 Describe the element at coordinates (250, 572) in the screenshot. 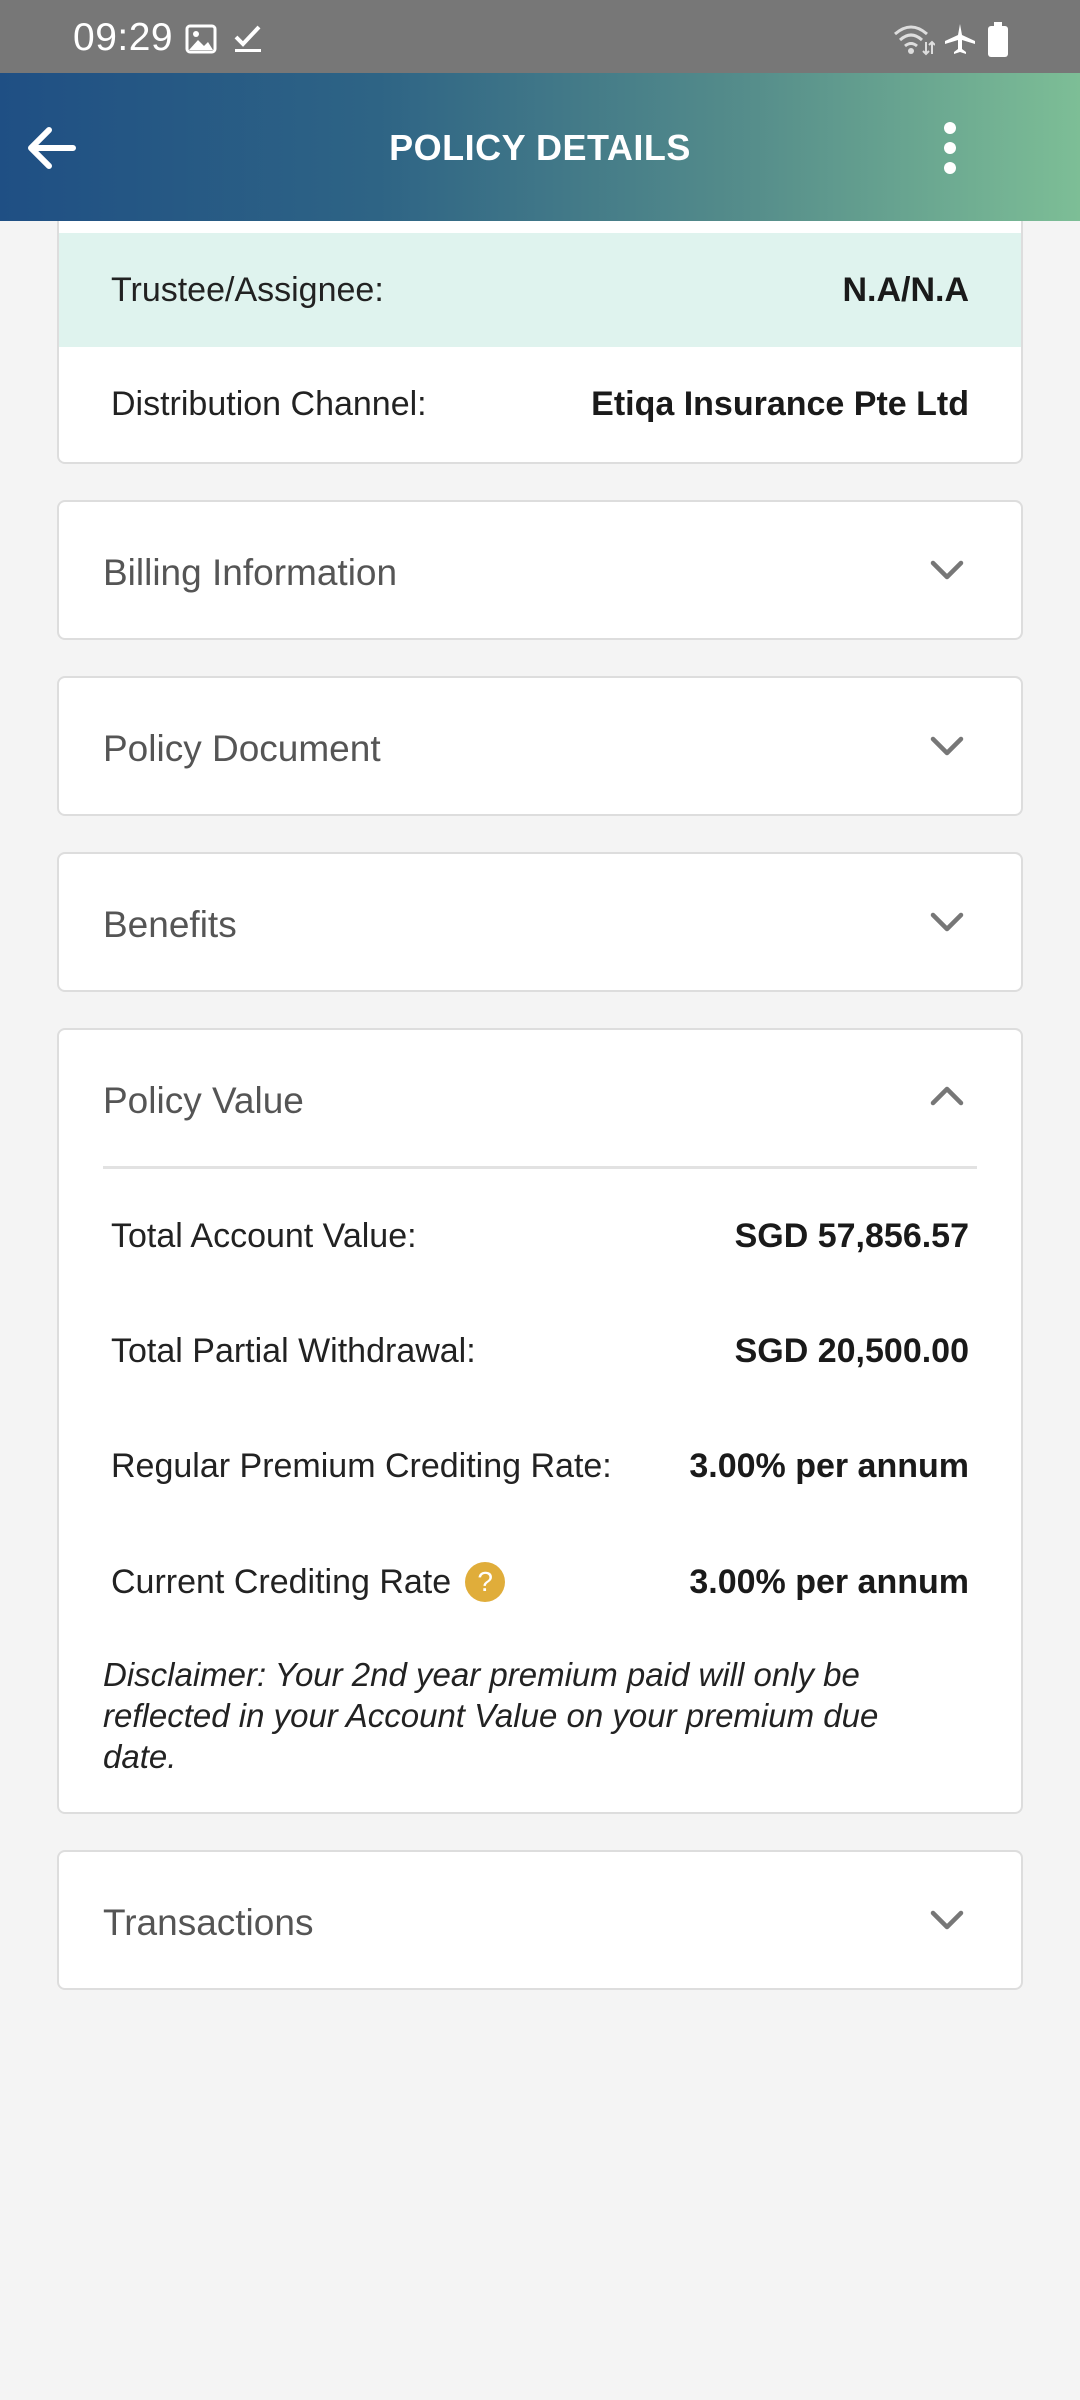

I see `billing-information-title: Billing Information` at that location.